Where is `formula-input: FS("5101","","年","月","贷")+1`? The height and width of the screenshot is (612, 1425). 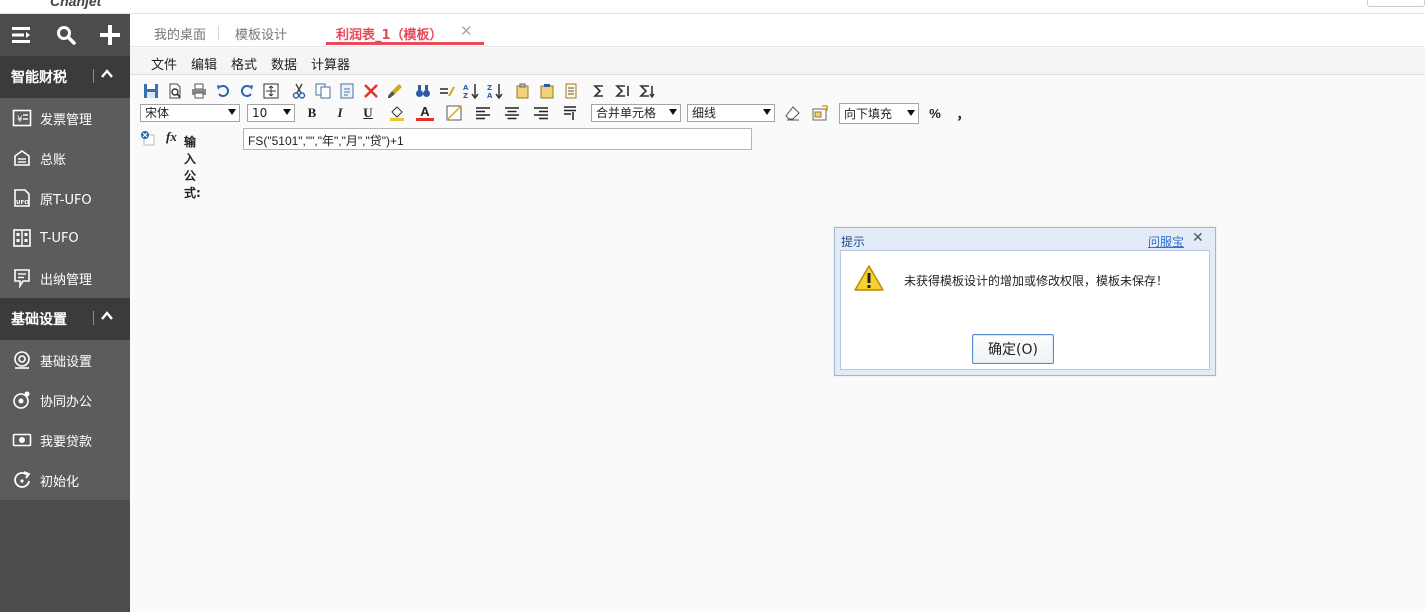 formula-input: FS("5101","","年","月","贷")+1 is located at coordinates (497, 139).